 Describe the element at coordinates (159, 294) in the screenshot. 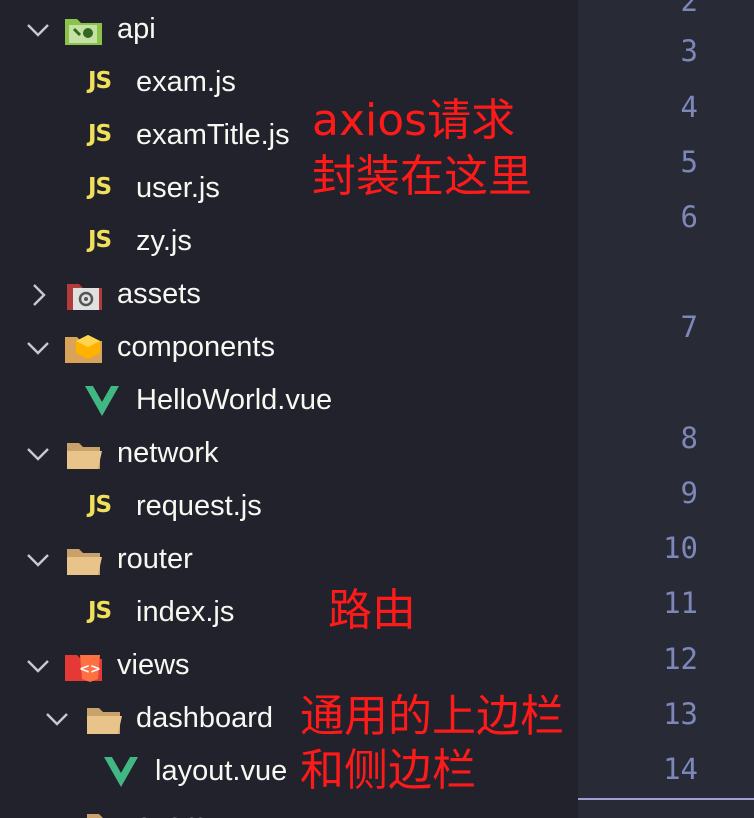

I see `tree-item-label: assets` at that location.